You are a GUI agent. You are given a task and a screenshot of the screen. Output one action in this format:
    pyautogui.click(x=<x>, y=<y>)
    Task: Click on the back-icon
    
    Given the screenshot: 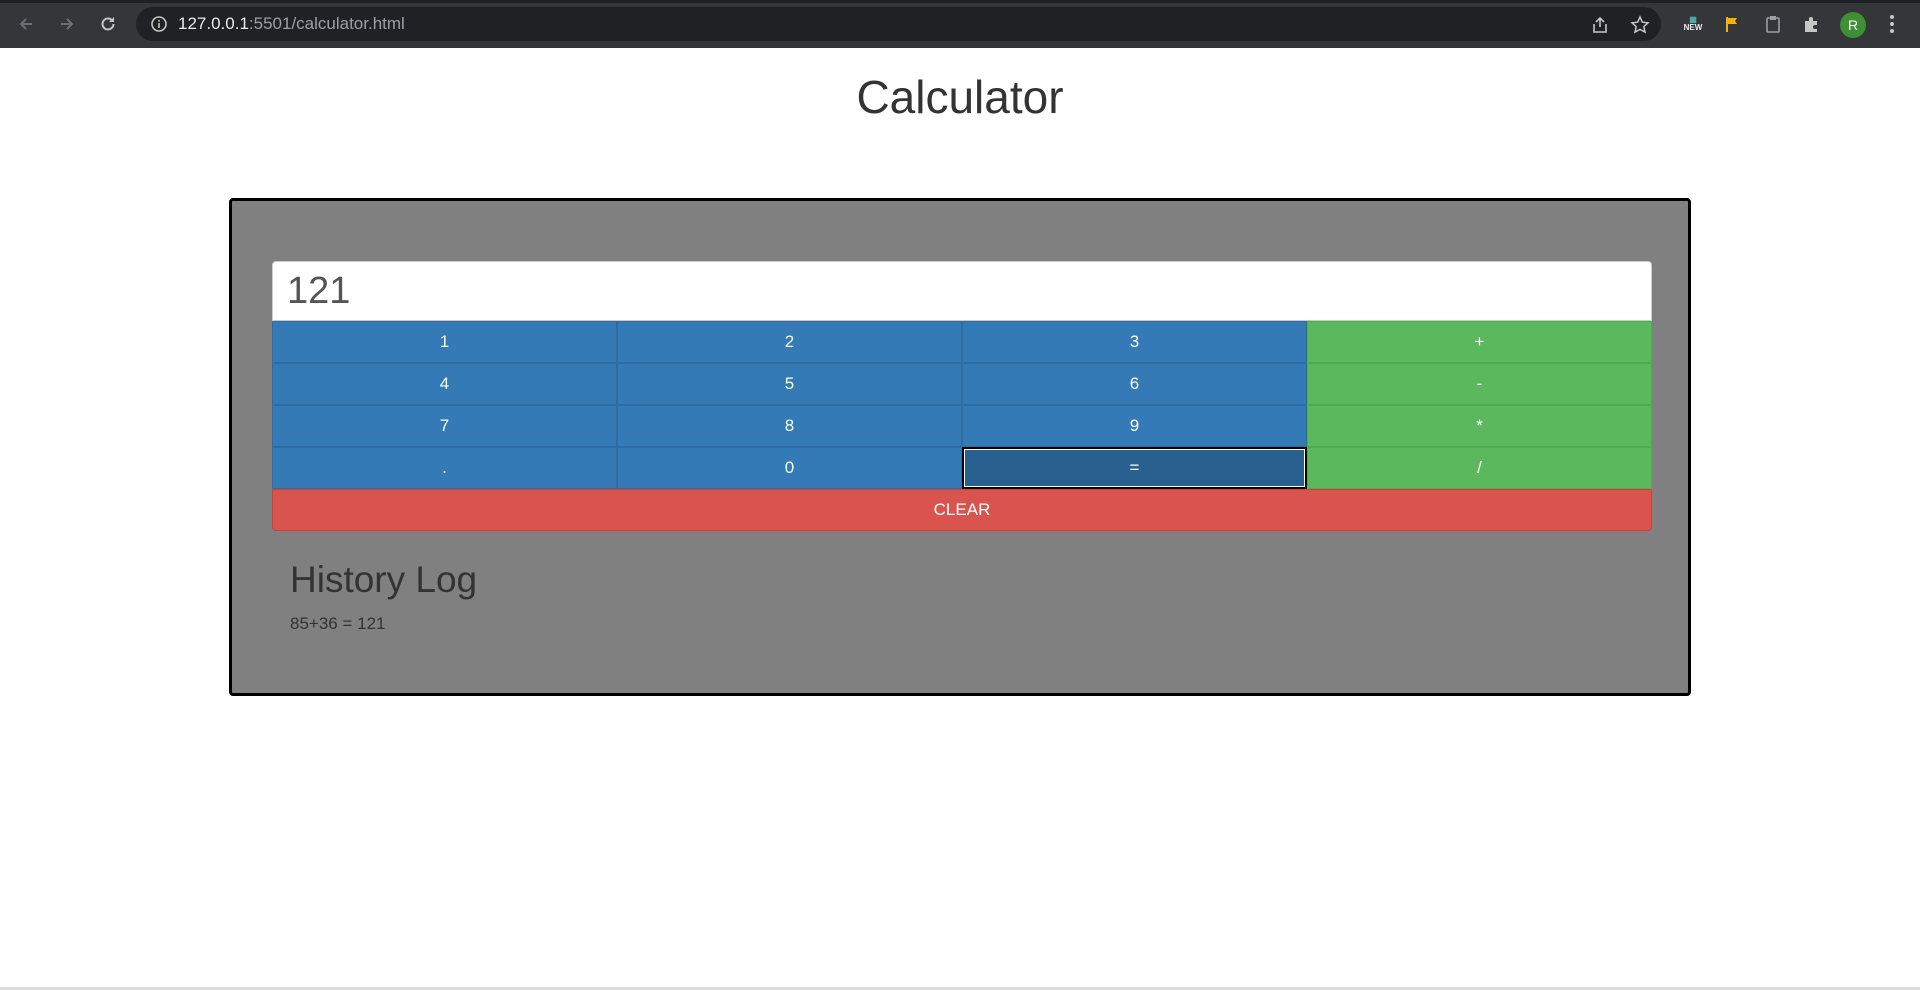 What is the action you would take?
    pyautogui.click(x=26, y=24)
    